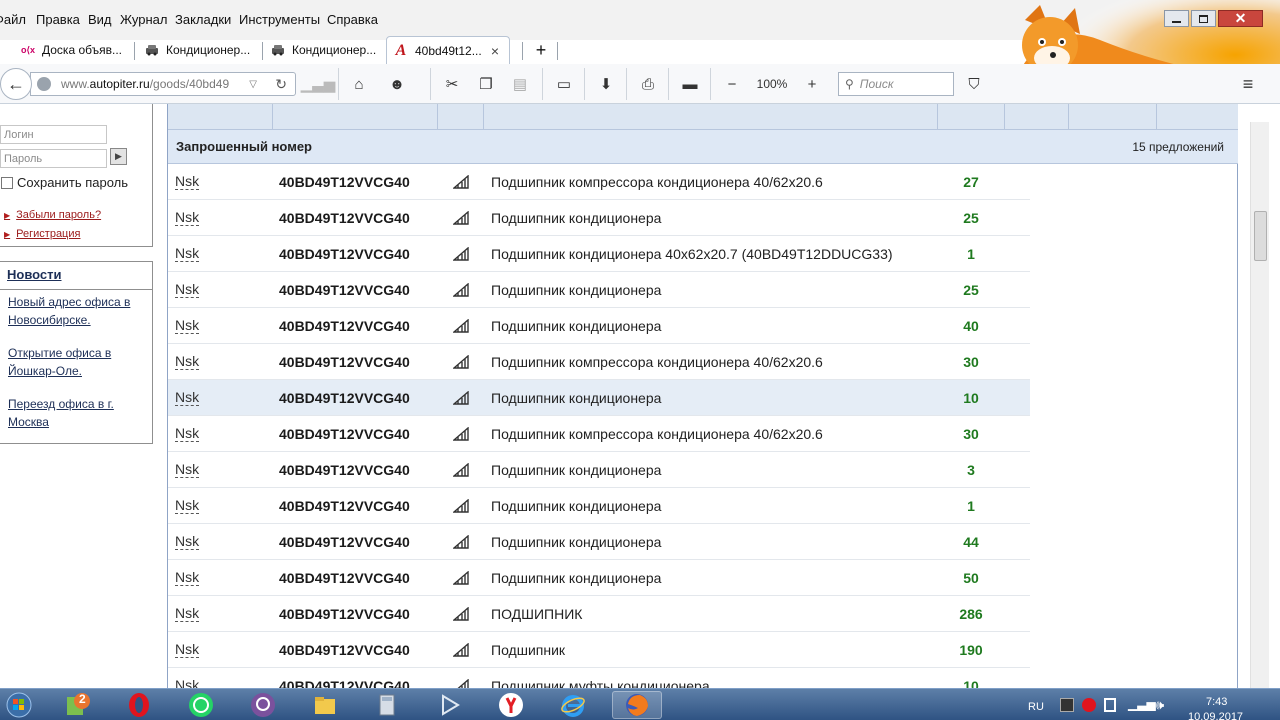  Describe the element at coordinates (325, 705) in the screenshot. I see `taskbar-app-explorer` at that location.